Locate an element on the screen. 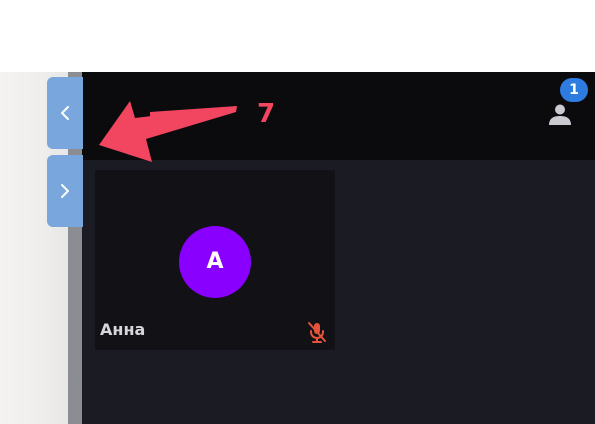  person-icon is located at coordinates (560, 114).